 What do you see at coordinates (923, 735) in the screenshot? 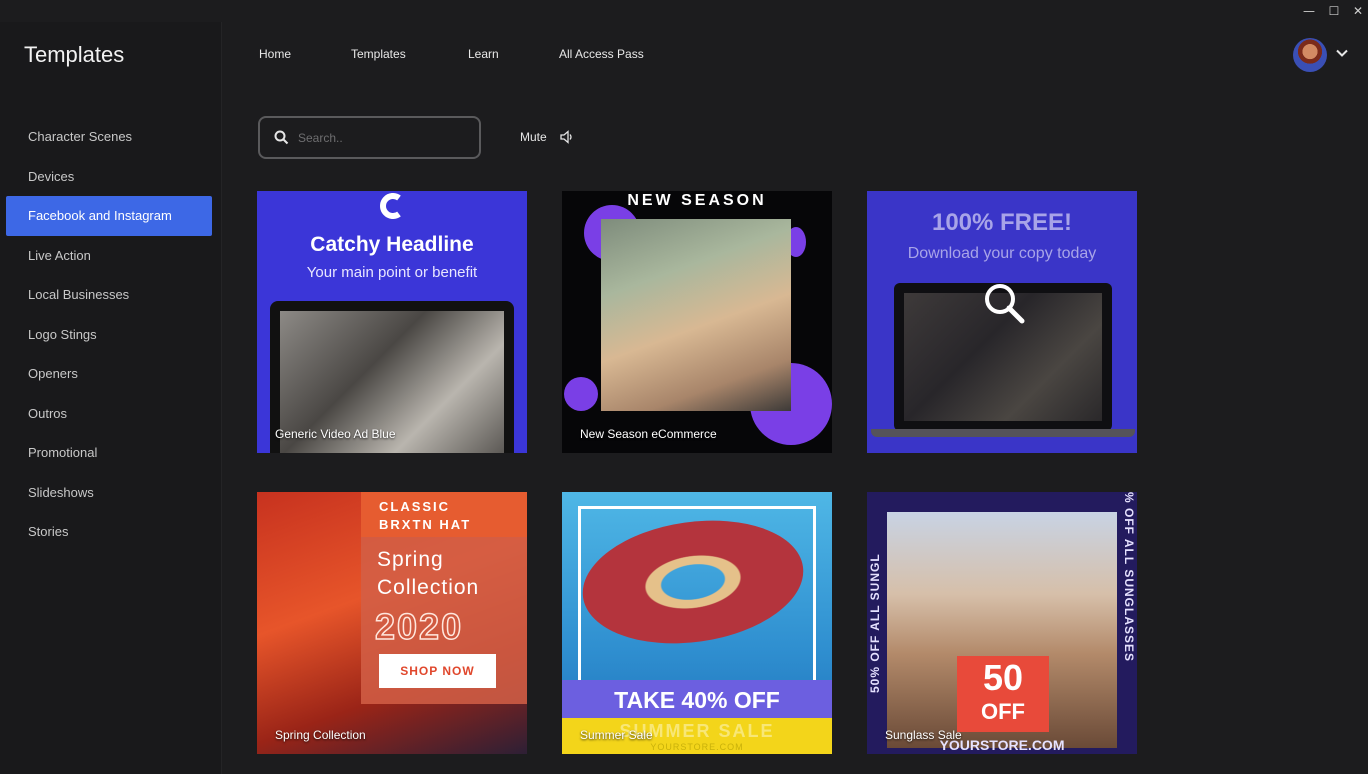
I see `template-name: Sunglass Sale` at bounding box center [923, 735].